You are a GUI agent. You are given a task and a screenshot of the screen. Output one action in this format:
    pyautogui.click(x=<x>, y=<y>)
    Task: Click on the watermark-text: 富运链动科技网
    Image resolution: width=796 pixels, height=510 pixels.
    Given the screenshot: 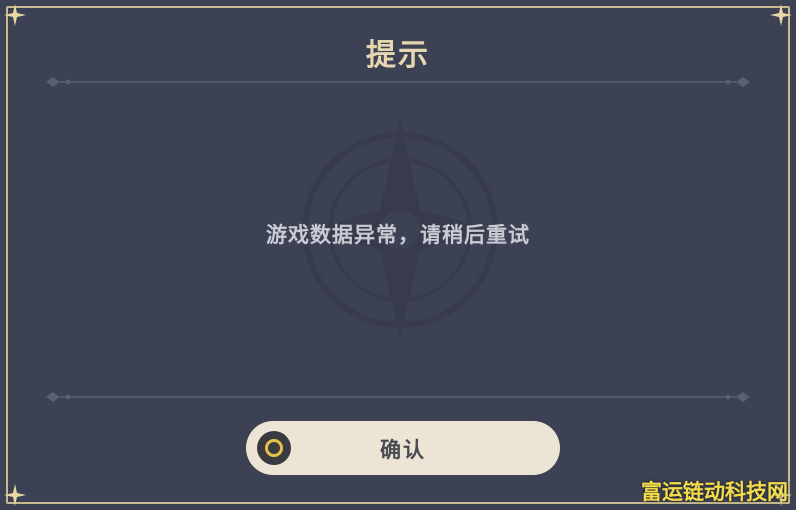 What is the action you would take?
    pyautogui.click(x=714, y=492)
    